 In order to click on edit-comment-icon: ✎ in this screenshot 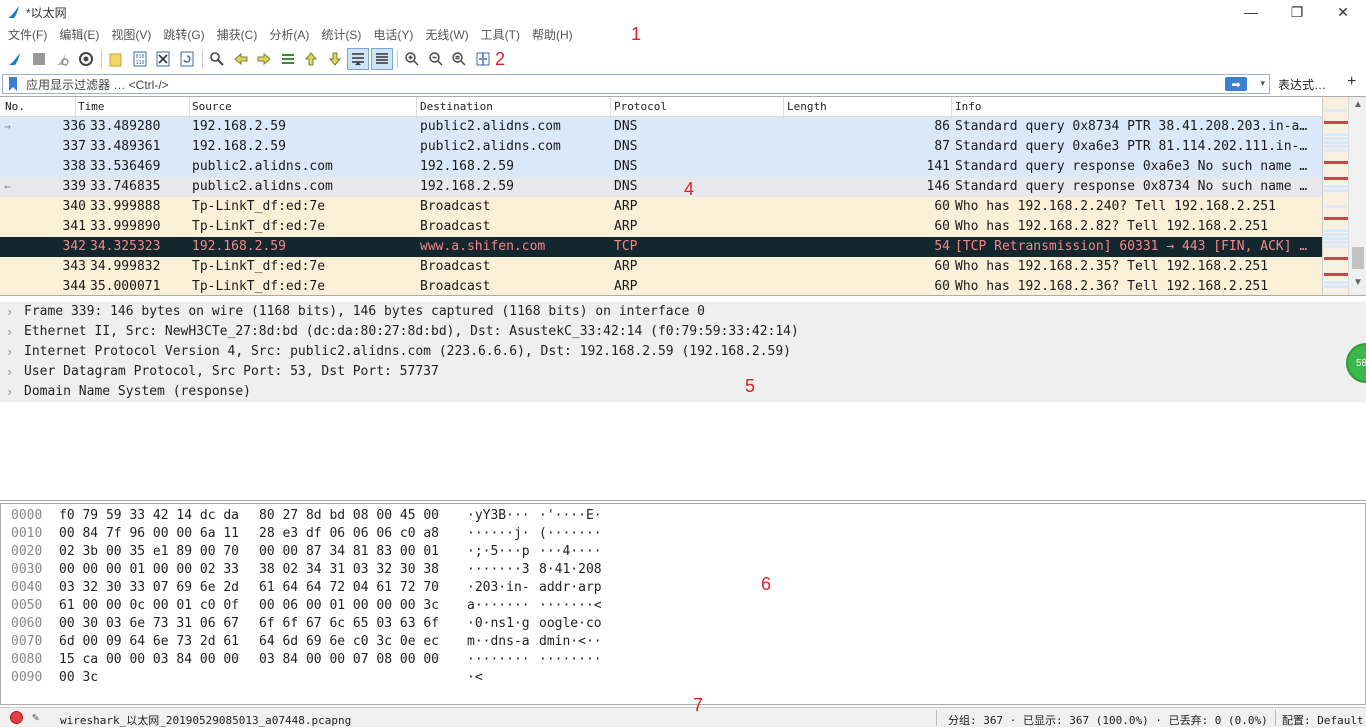, I will do `click(35, 717)`.